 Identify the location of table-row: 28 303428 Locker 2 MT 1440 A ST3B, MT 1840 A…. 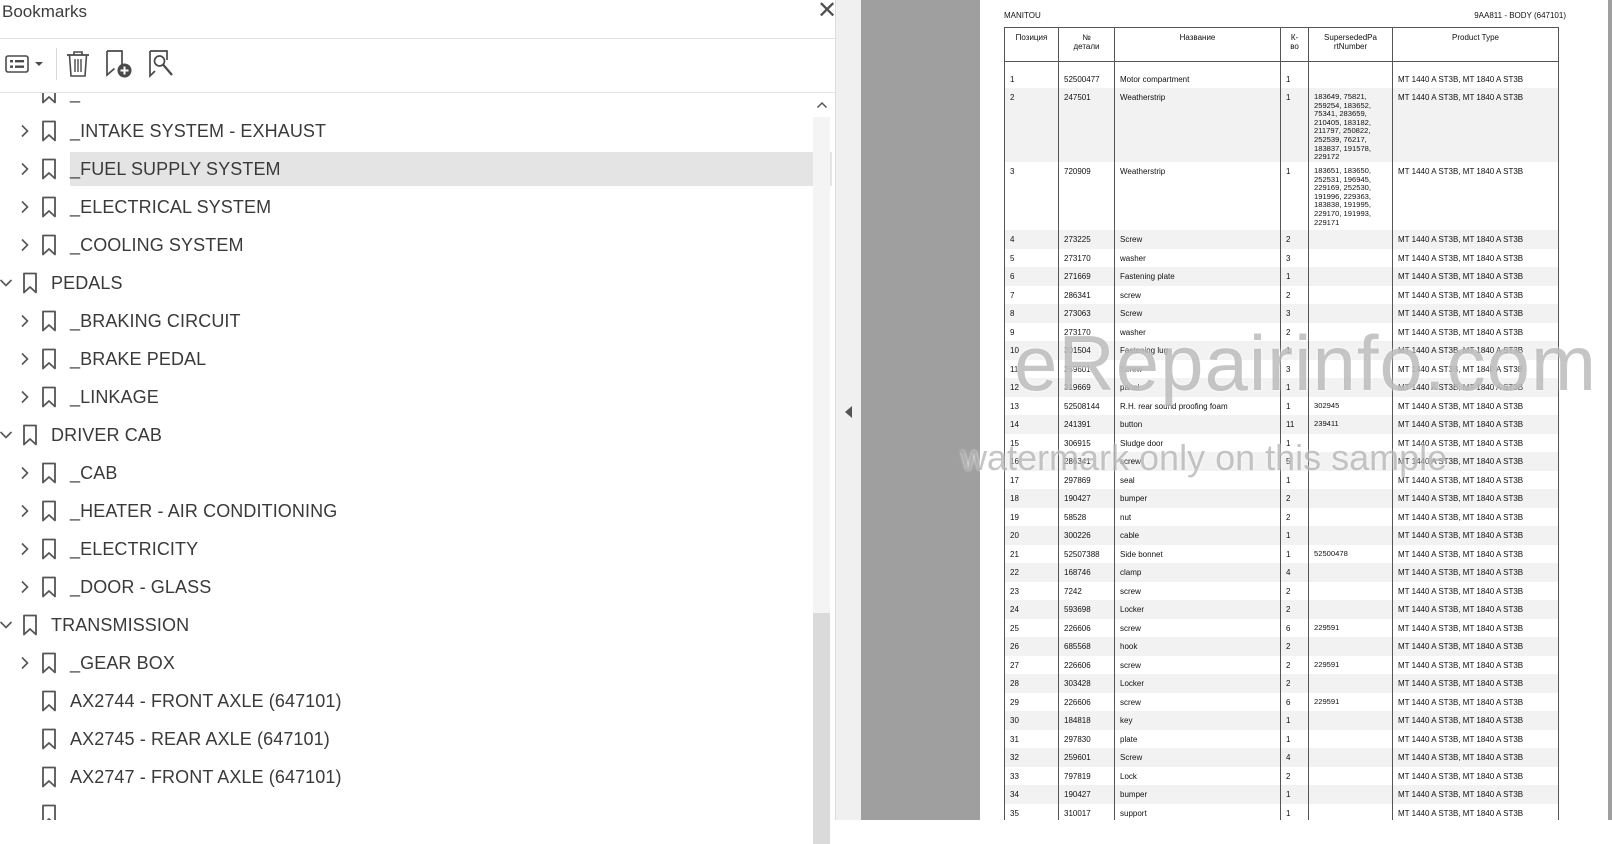
(1281, 683).